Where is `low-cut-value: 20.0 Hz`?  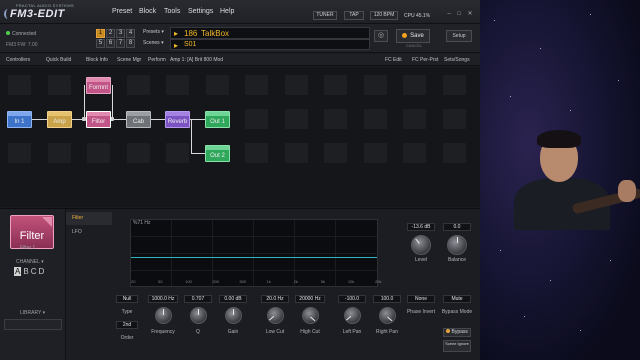
low-cut-value: 20.0 Hz is located at coordinates (275, 299).